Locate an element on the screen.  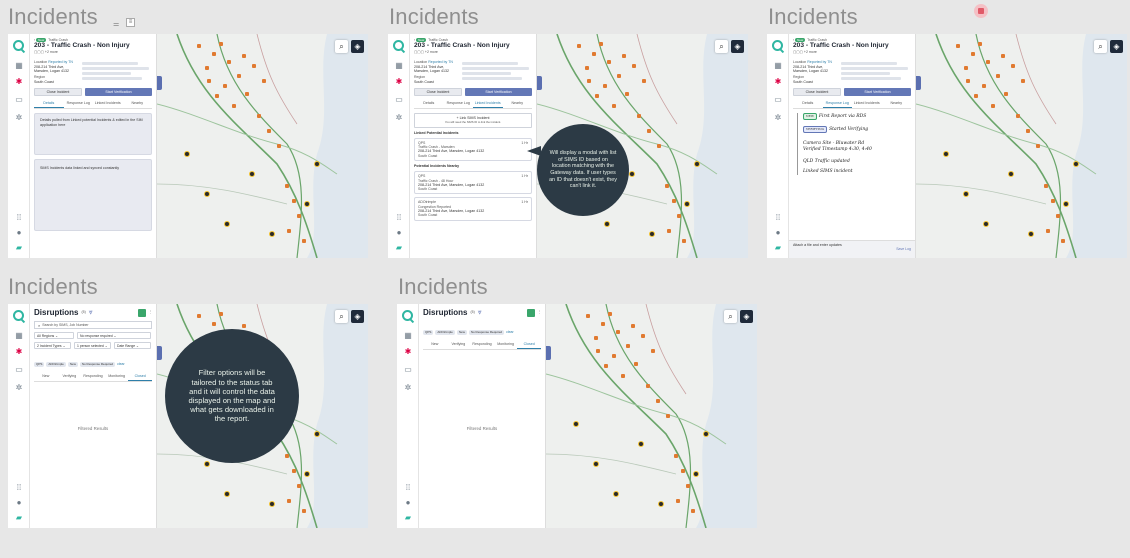
filter-chip: ADOtrimple is located at coordinates (445, 332).